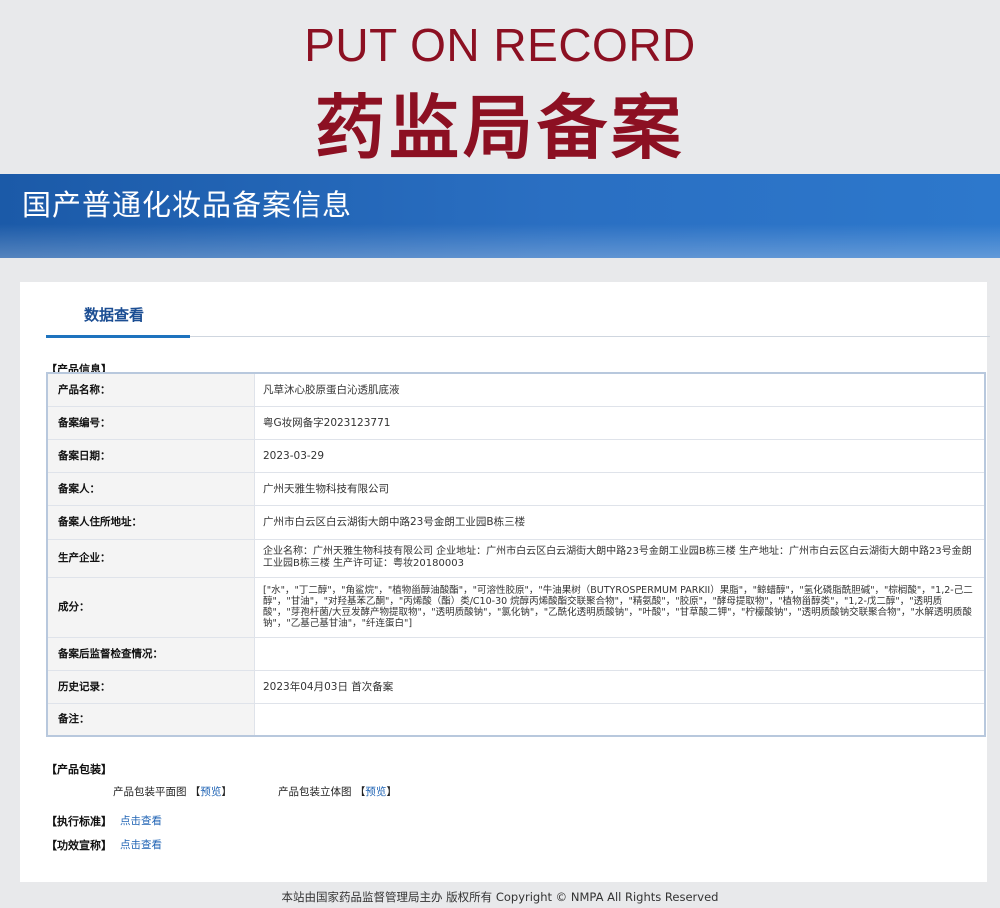 Image resolution: width=1000 pixels, height=908 pixels. I want to click on row-label: 备案人住所地址：, so click(150, 522).